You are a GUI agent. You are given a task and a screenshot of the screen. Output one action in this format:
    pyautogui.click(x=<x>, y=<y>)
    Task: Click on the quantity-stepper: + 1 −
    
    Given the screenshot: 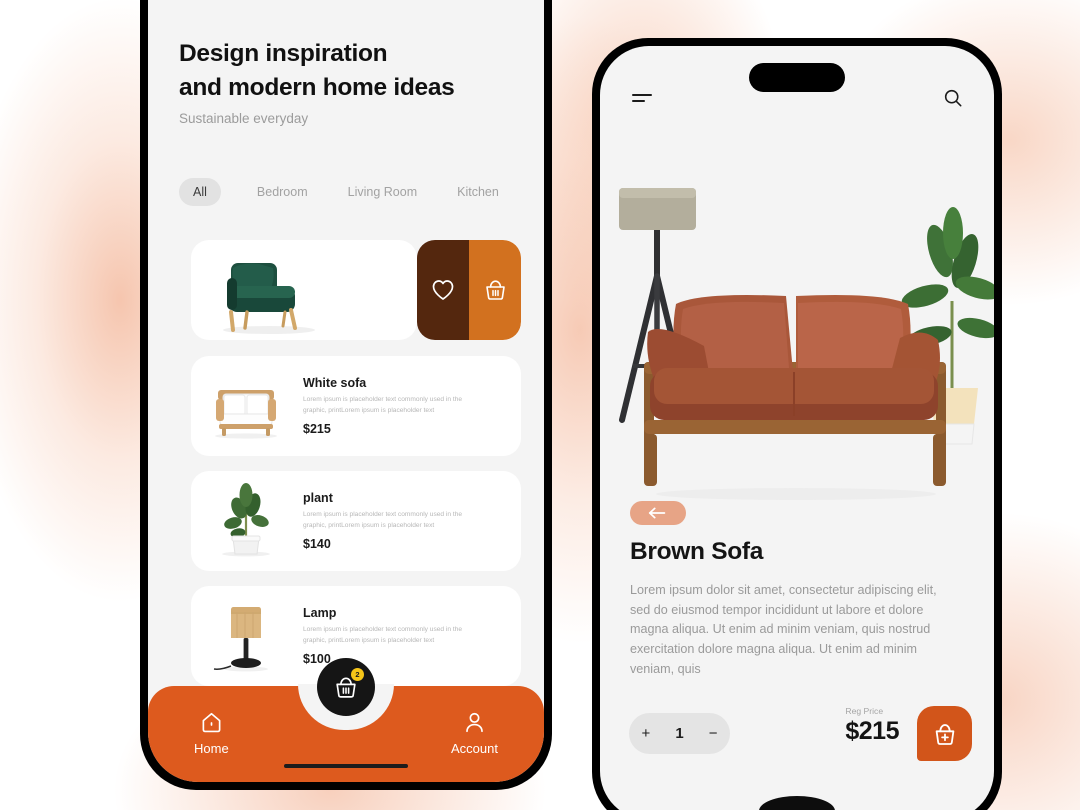 What is the action you would take?
    pyautogui.click(x=679, y=733)
    